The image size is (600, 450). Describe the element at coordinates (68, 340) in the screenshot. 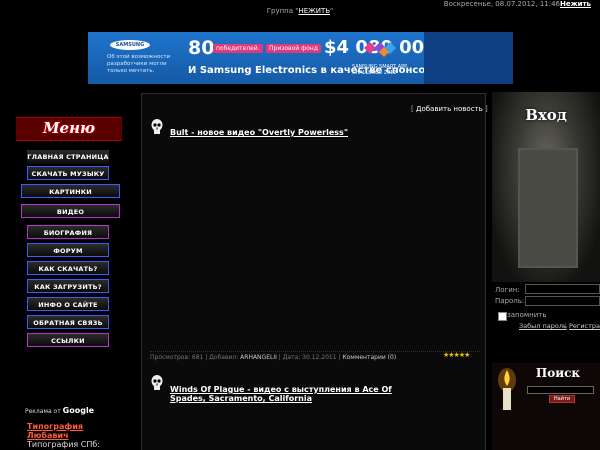

I see `menu-item-links: Ссылки` at that location.